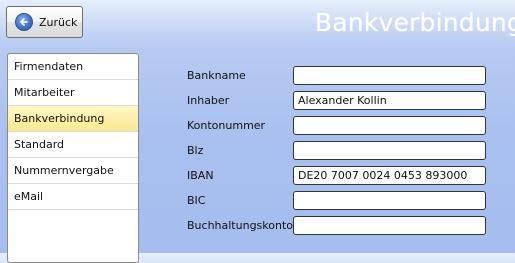  What do you see at coordinates (240, 225) in the screenshot?
I see `buchhaltungskonto-label: Buchhaltungskonto` at bounding box center [240, 225].